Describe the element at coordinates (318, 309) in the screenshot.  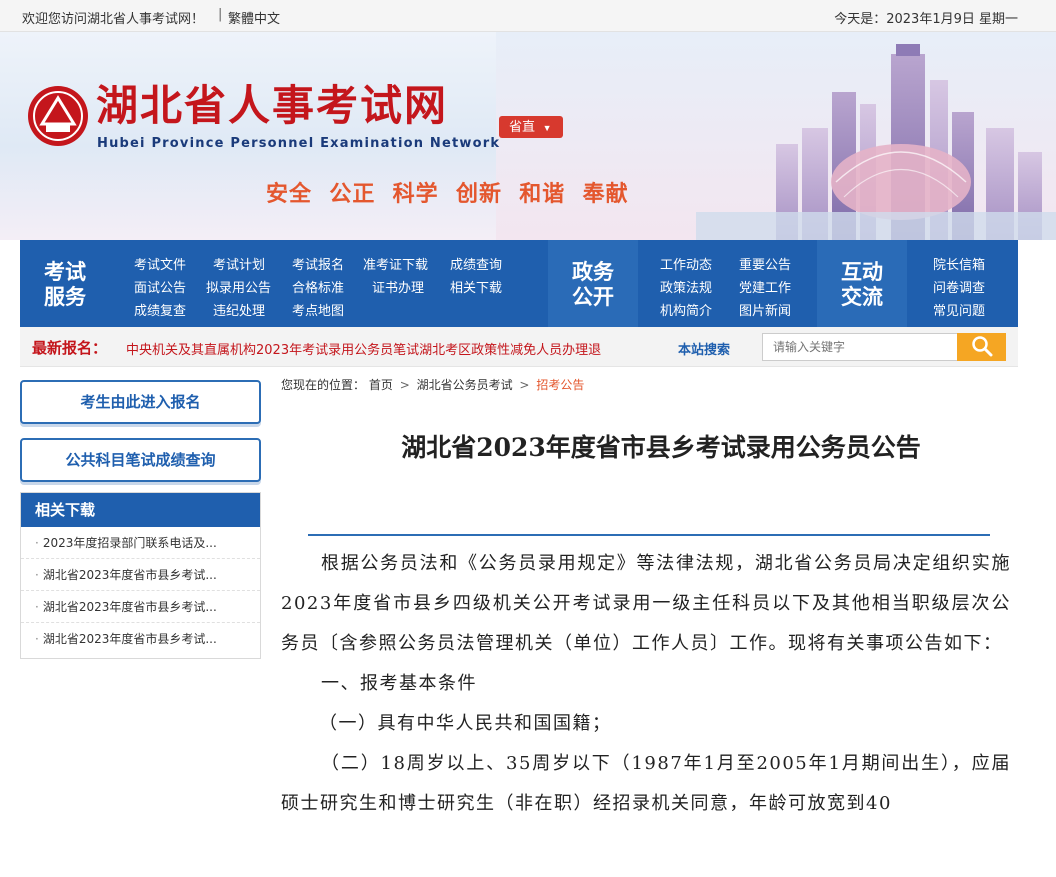
I see `nav-link-exam-site-map: 考点地图` at that location.